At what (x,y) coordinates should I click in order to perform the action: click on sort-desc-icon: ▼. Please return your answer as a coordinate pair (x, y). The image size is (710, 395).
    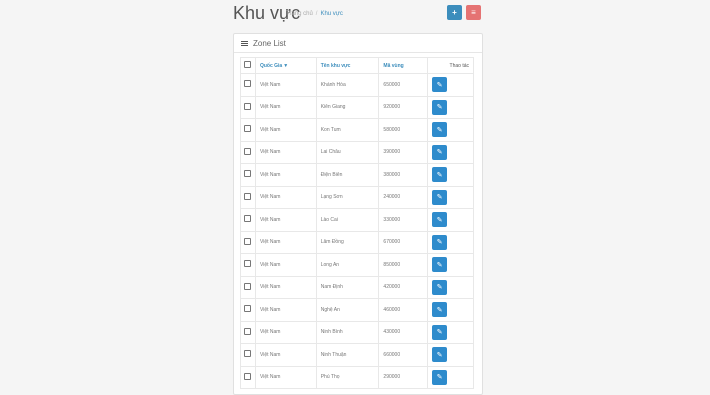
    Looking at the image, I should click on (286, 65).